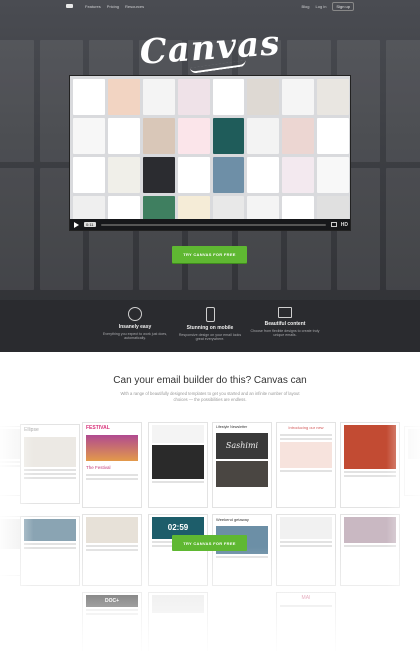 Image resolution: width=420 pixels, height=651 pixels. What do you see at coordinates (306, 598) in the screenshot?
I see `tile-mai-label: MAI` at bounding box center [306, 598].